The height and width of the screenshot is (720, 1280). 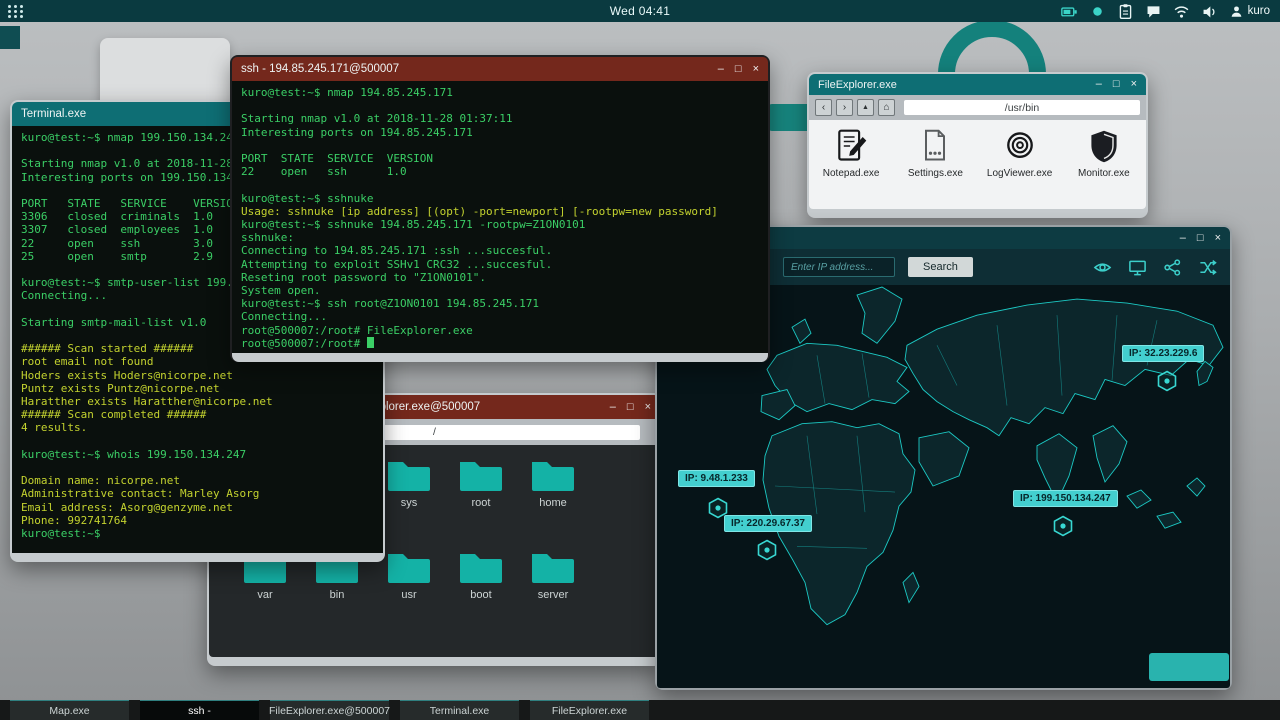 I want to click on app-label: Notepad.exe, so click(x=851, y=173).